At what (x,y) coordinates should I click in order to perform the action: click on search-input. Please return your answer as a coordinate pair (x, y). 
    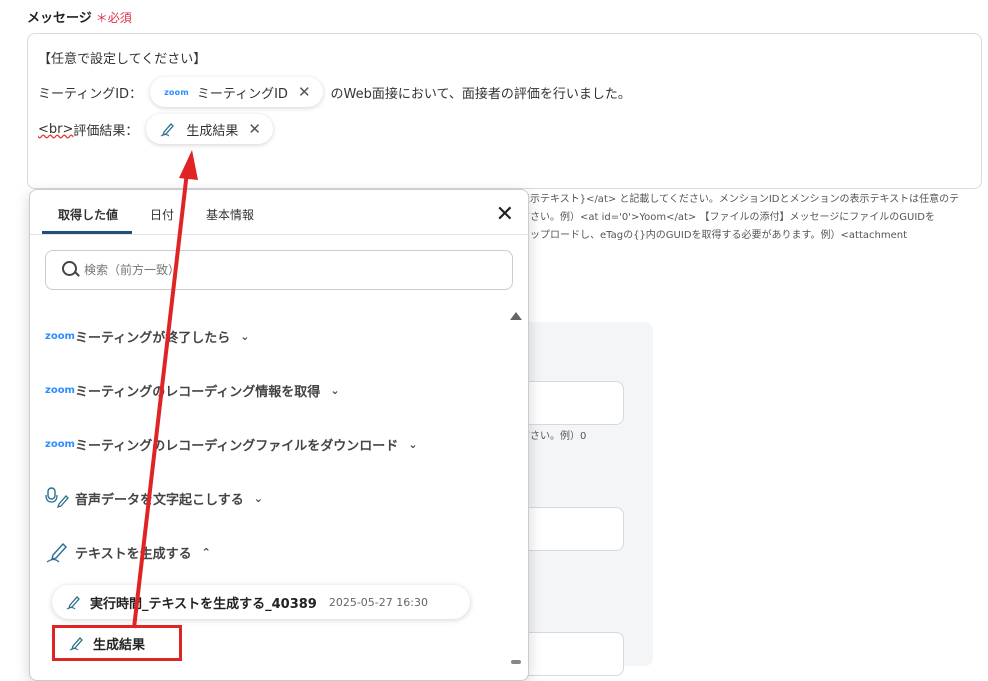
    Looking at the image, I should click on (284, 270).